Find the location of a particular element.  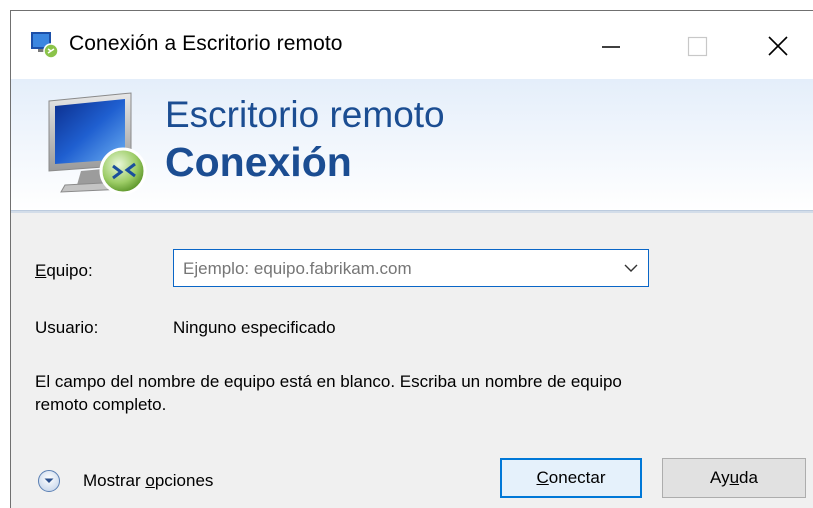

equipo-label: Equipo: is located at coordinates (64, 271).